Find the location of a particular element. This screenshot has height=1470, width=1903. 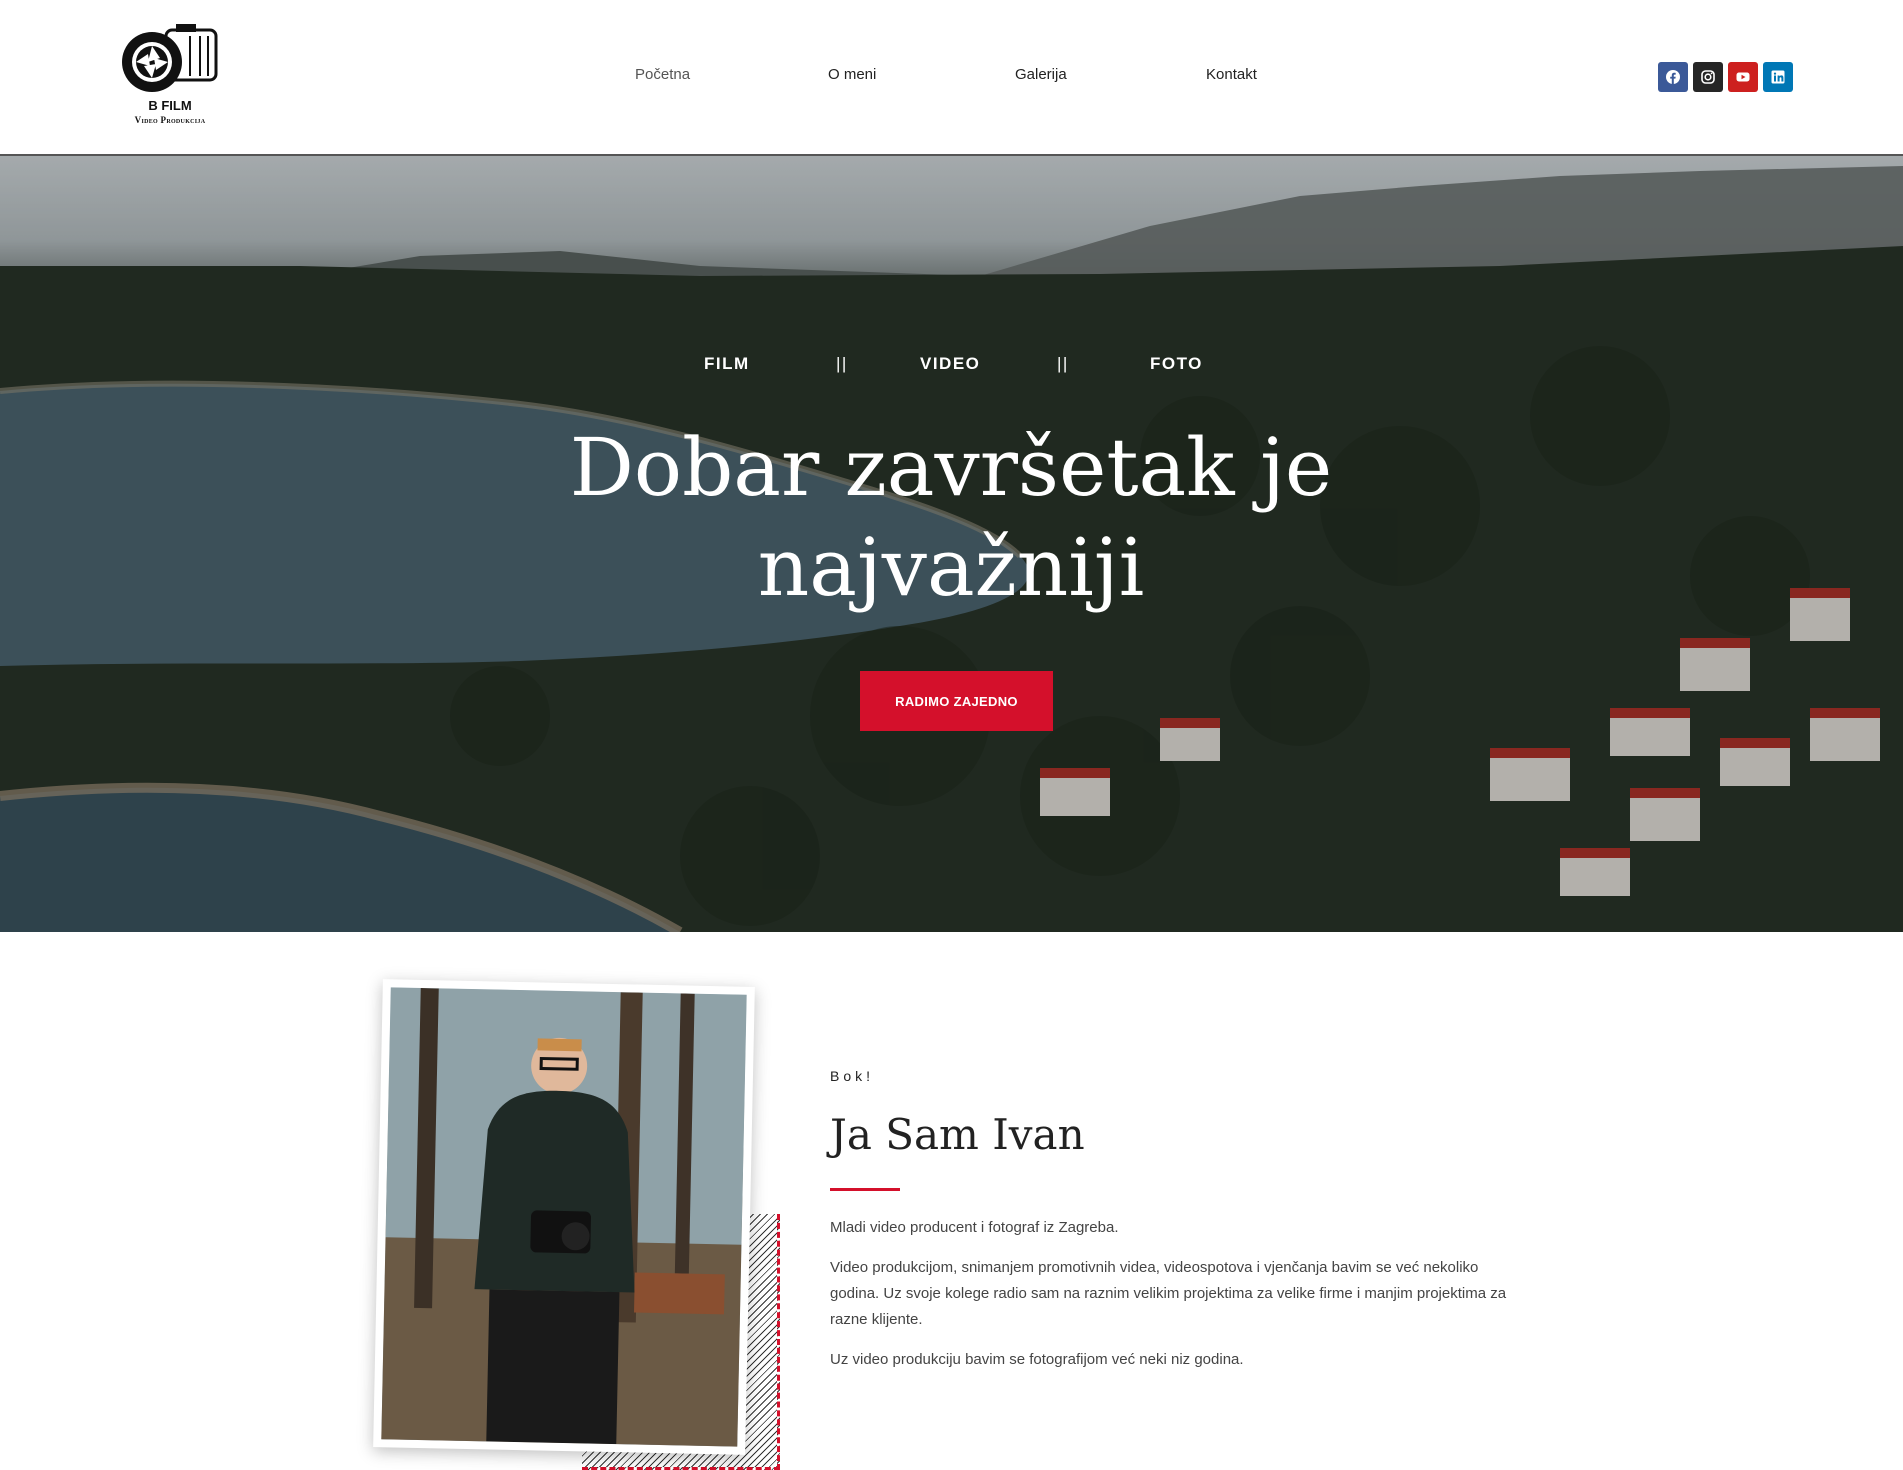

instagram-icon is located at coordinates (1708, 77).